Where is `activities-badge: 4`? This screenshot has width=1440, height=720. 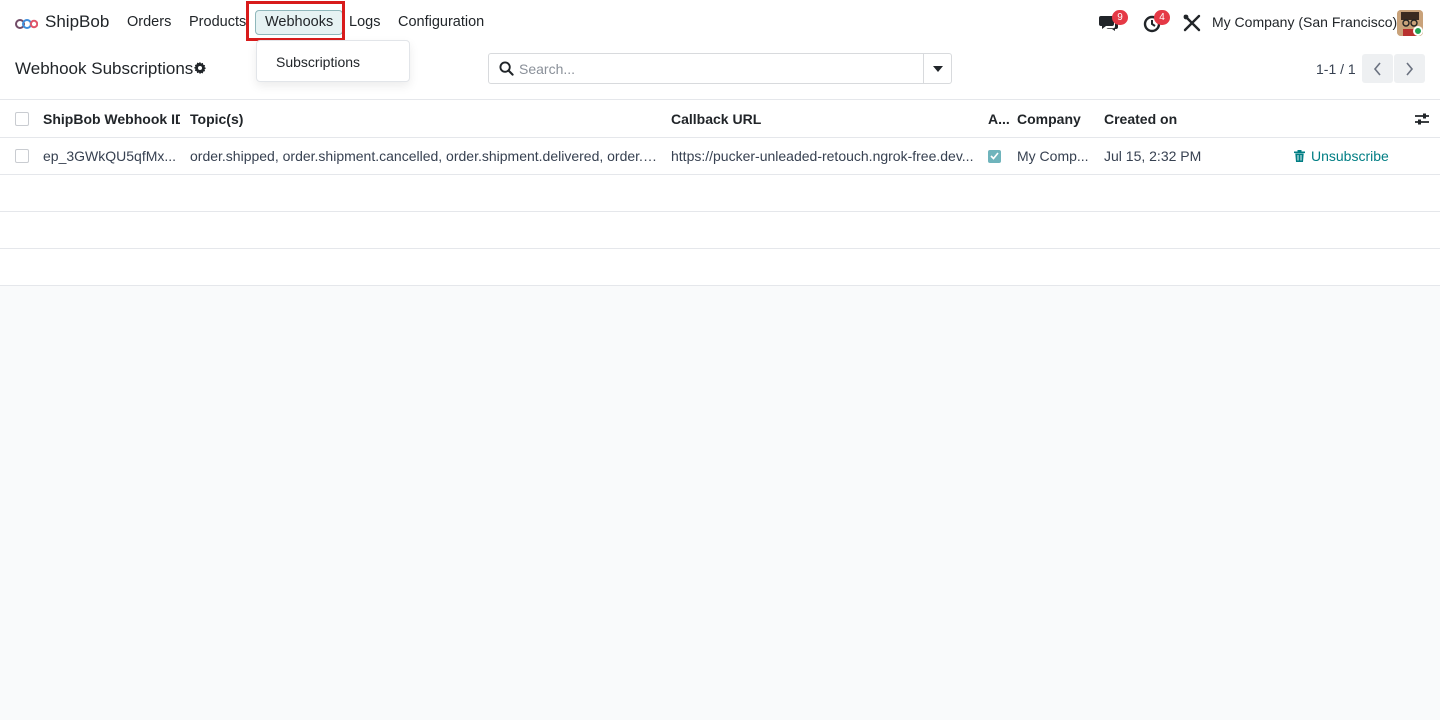 activities-badge: 4 is located at coordinates (1162, 17).